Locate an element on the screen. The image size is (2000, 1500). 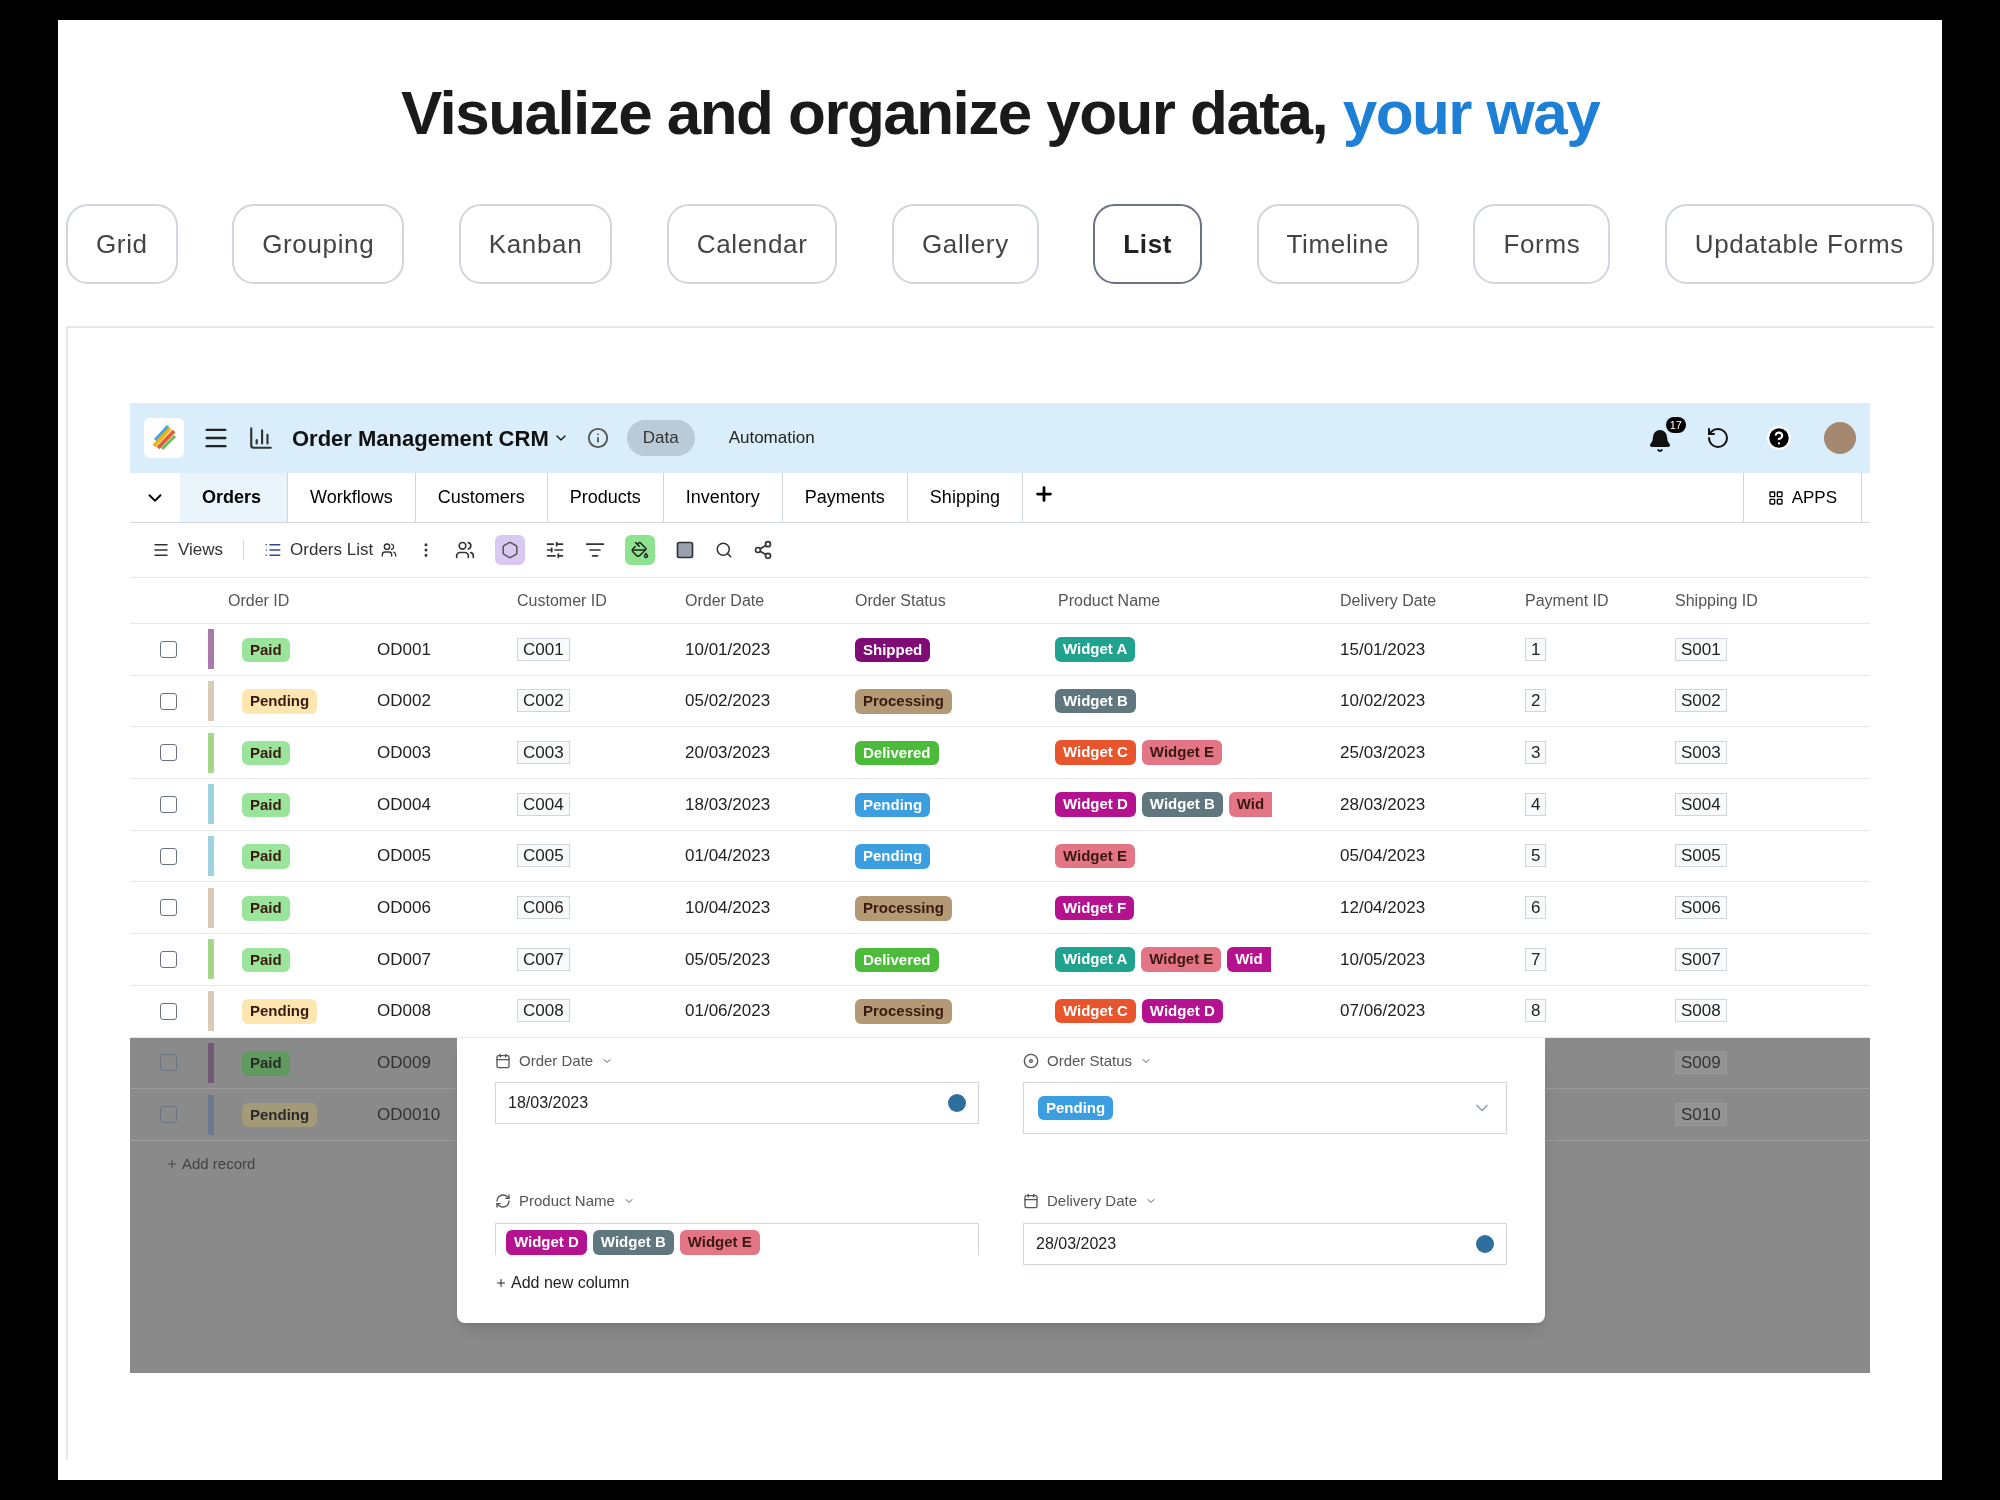
tags-field: Widget D Widget B Widget E is located at coordinates (737, 1238).